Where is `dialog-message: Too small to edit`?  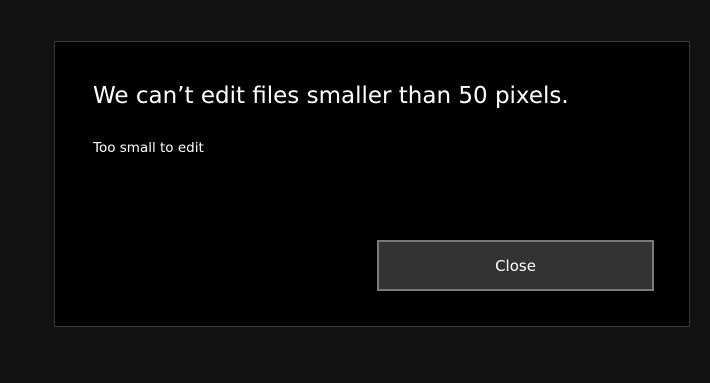 dialog-message: Too small to edit is located at coordinates (148, 148).